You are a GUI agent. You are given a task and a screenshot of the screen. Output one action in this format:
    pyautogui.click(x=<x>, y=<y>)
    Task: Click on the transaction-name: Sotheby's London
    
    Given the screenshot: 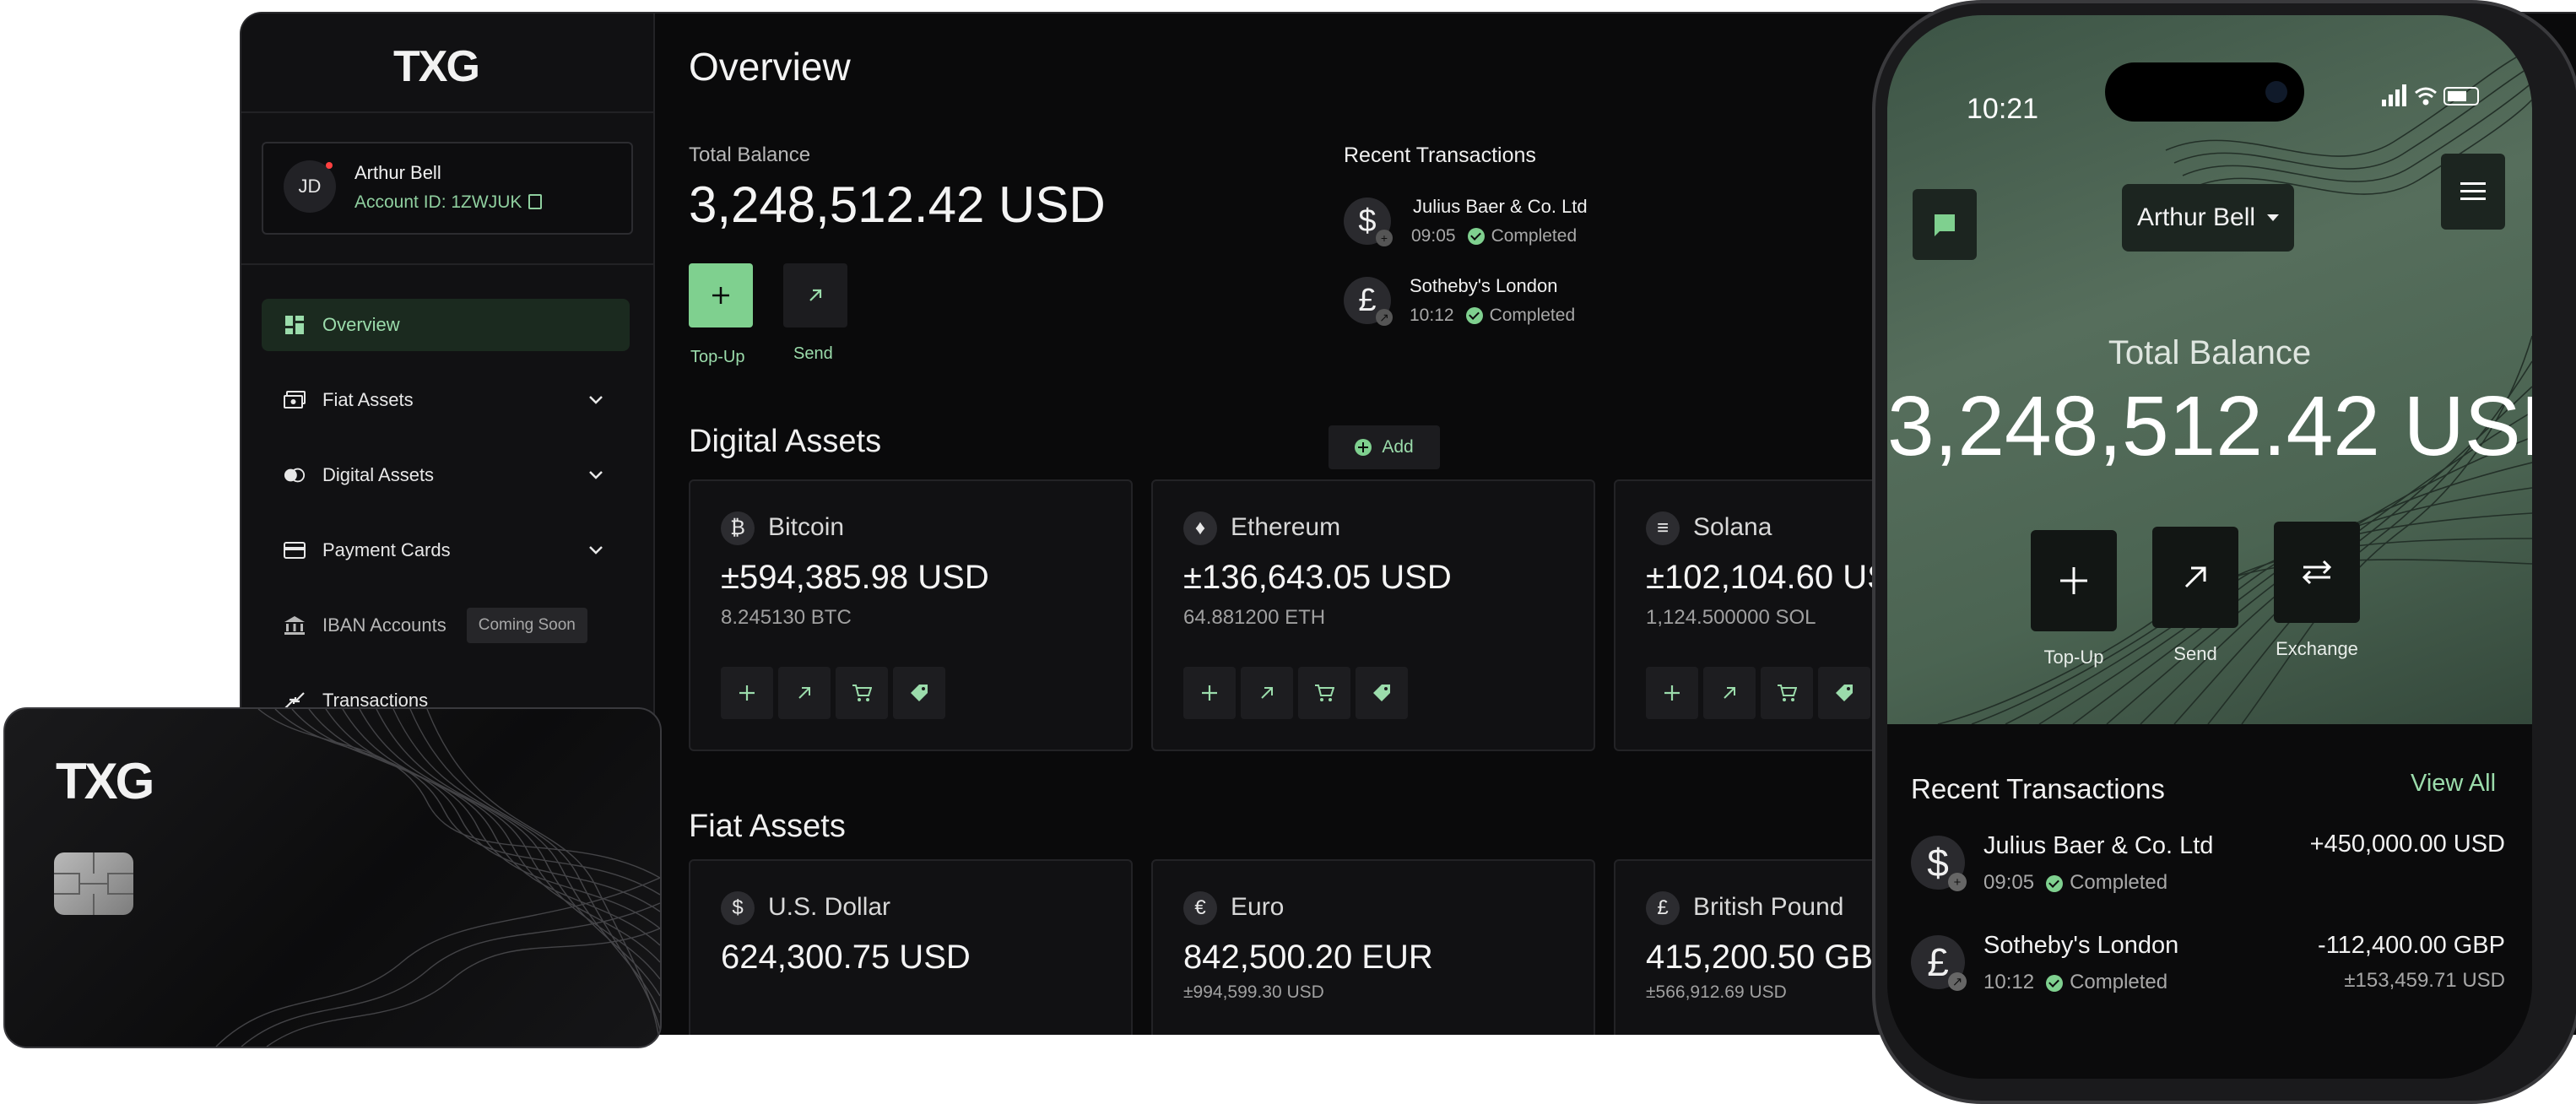 What is the action you would take?
    pyautogui.click(x=1484, y=285)
    